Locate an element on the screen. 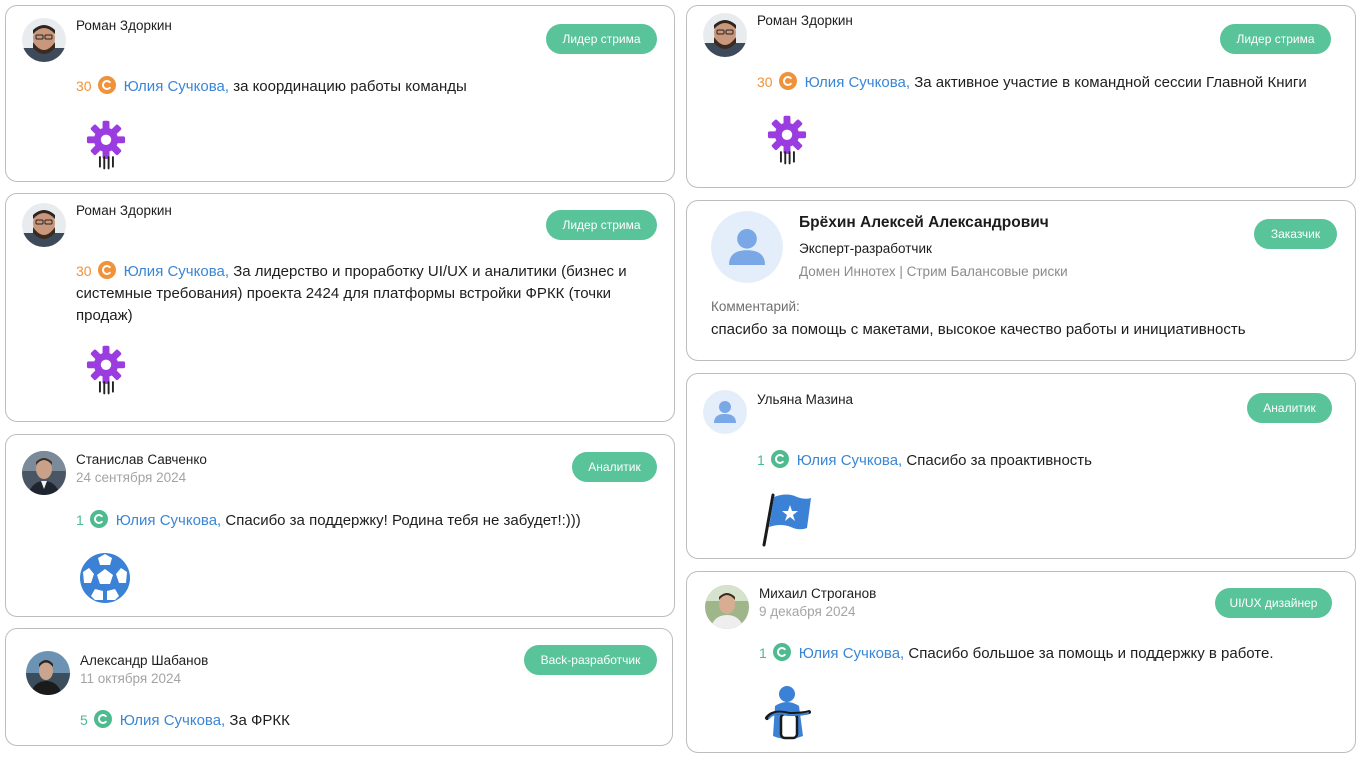  role-badge: UI/UX дизайнер is located at coordinates (1273, 603).